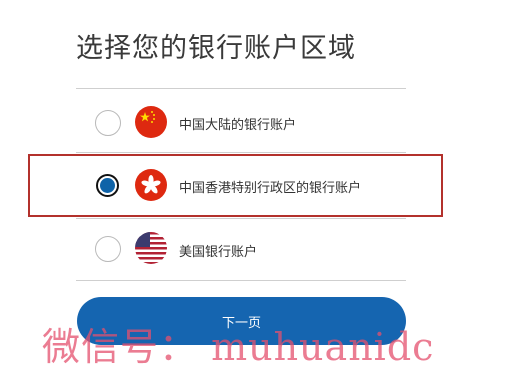 The image size is (513, 386). I want to click on page-title: 选择您的银行账户区域, so click(216, 48).